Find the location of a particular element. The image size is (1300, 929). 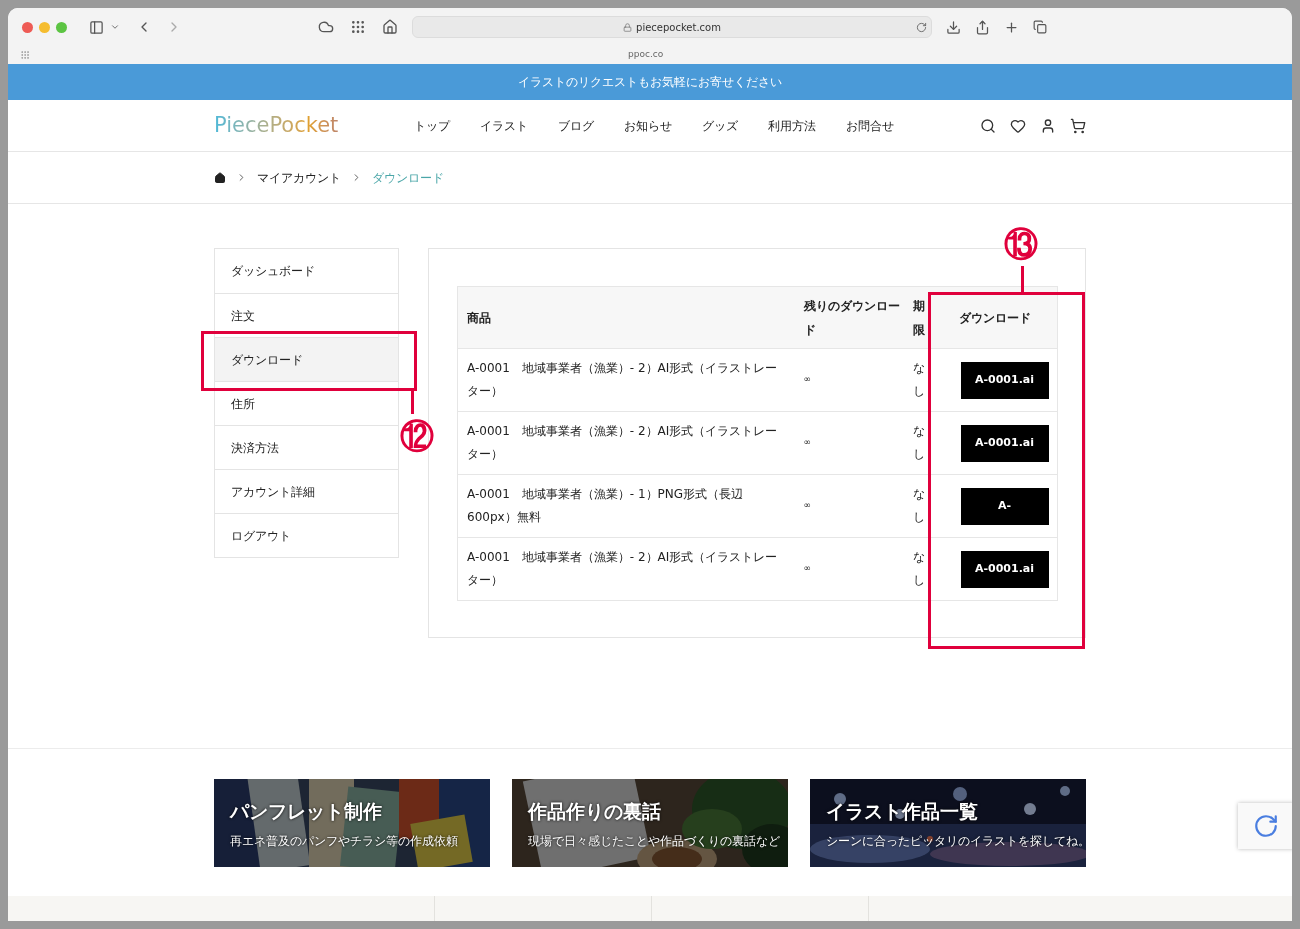

cloud-icon is located at coordinates (326, 27).